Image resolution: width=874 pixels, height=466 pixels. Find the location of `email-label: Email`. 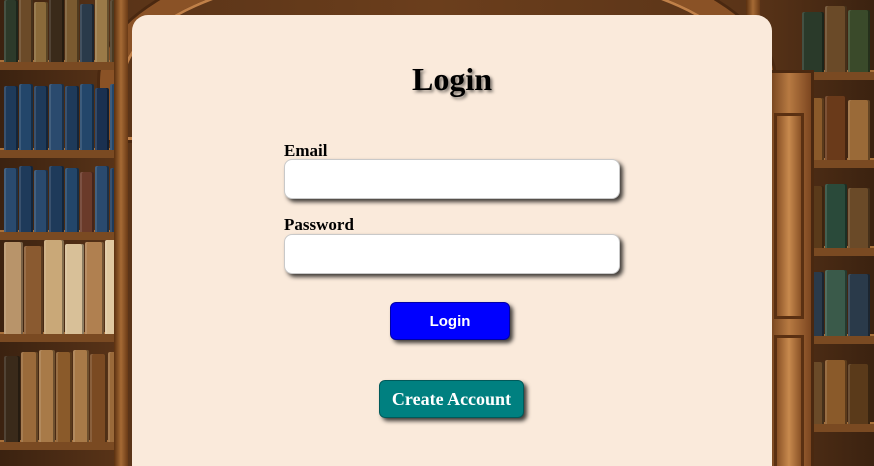

email-label: Email is located at coordinates (306, 150).